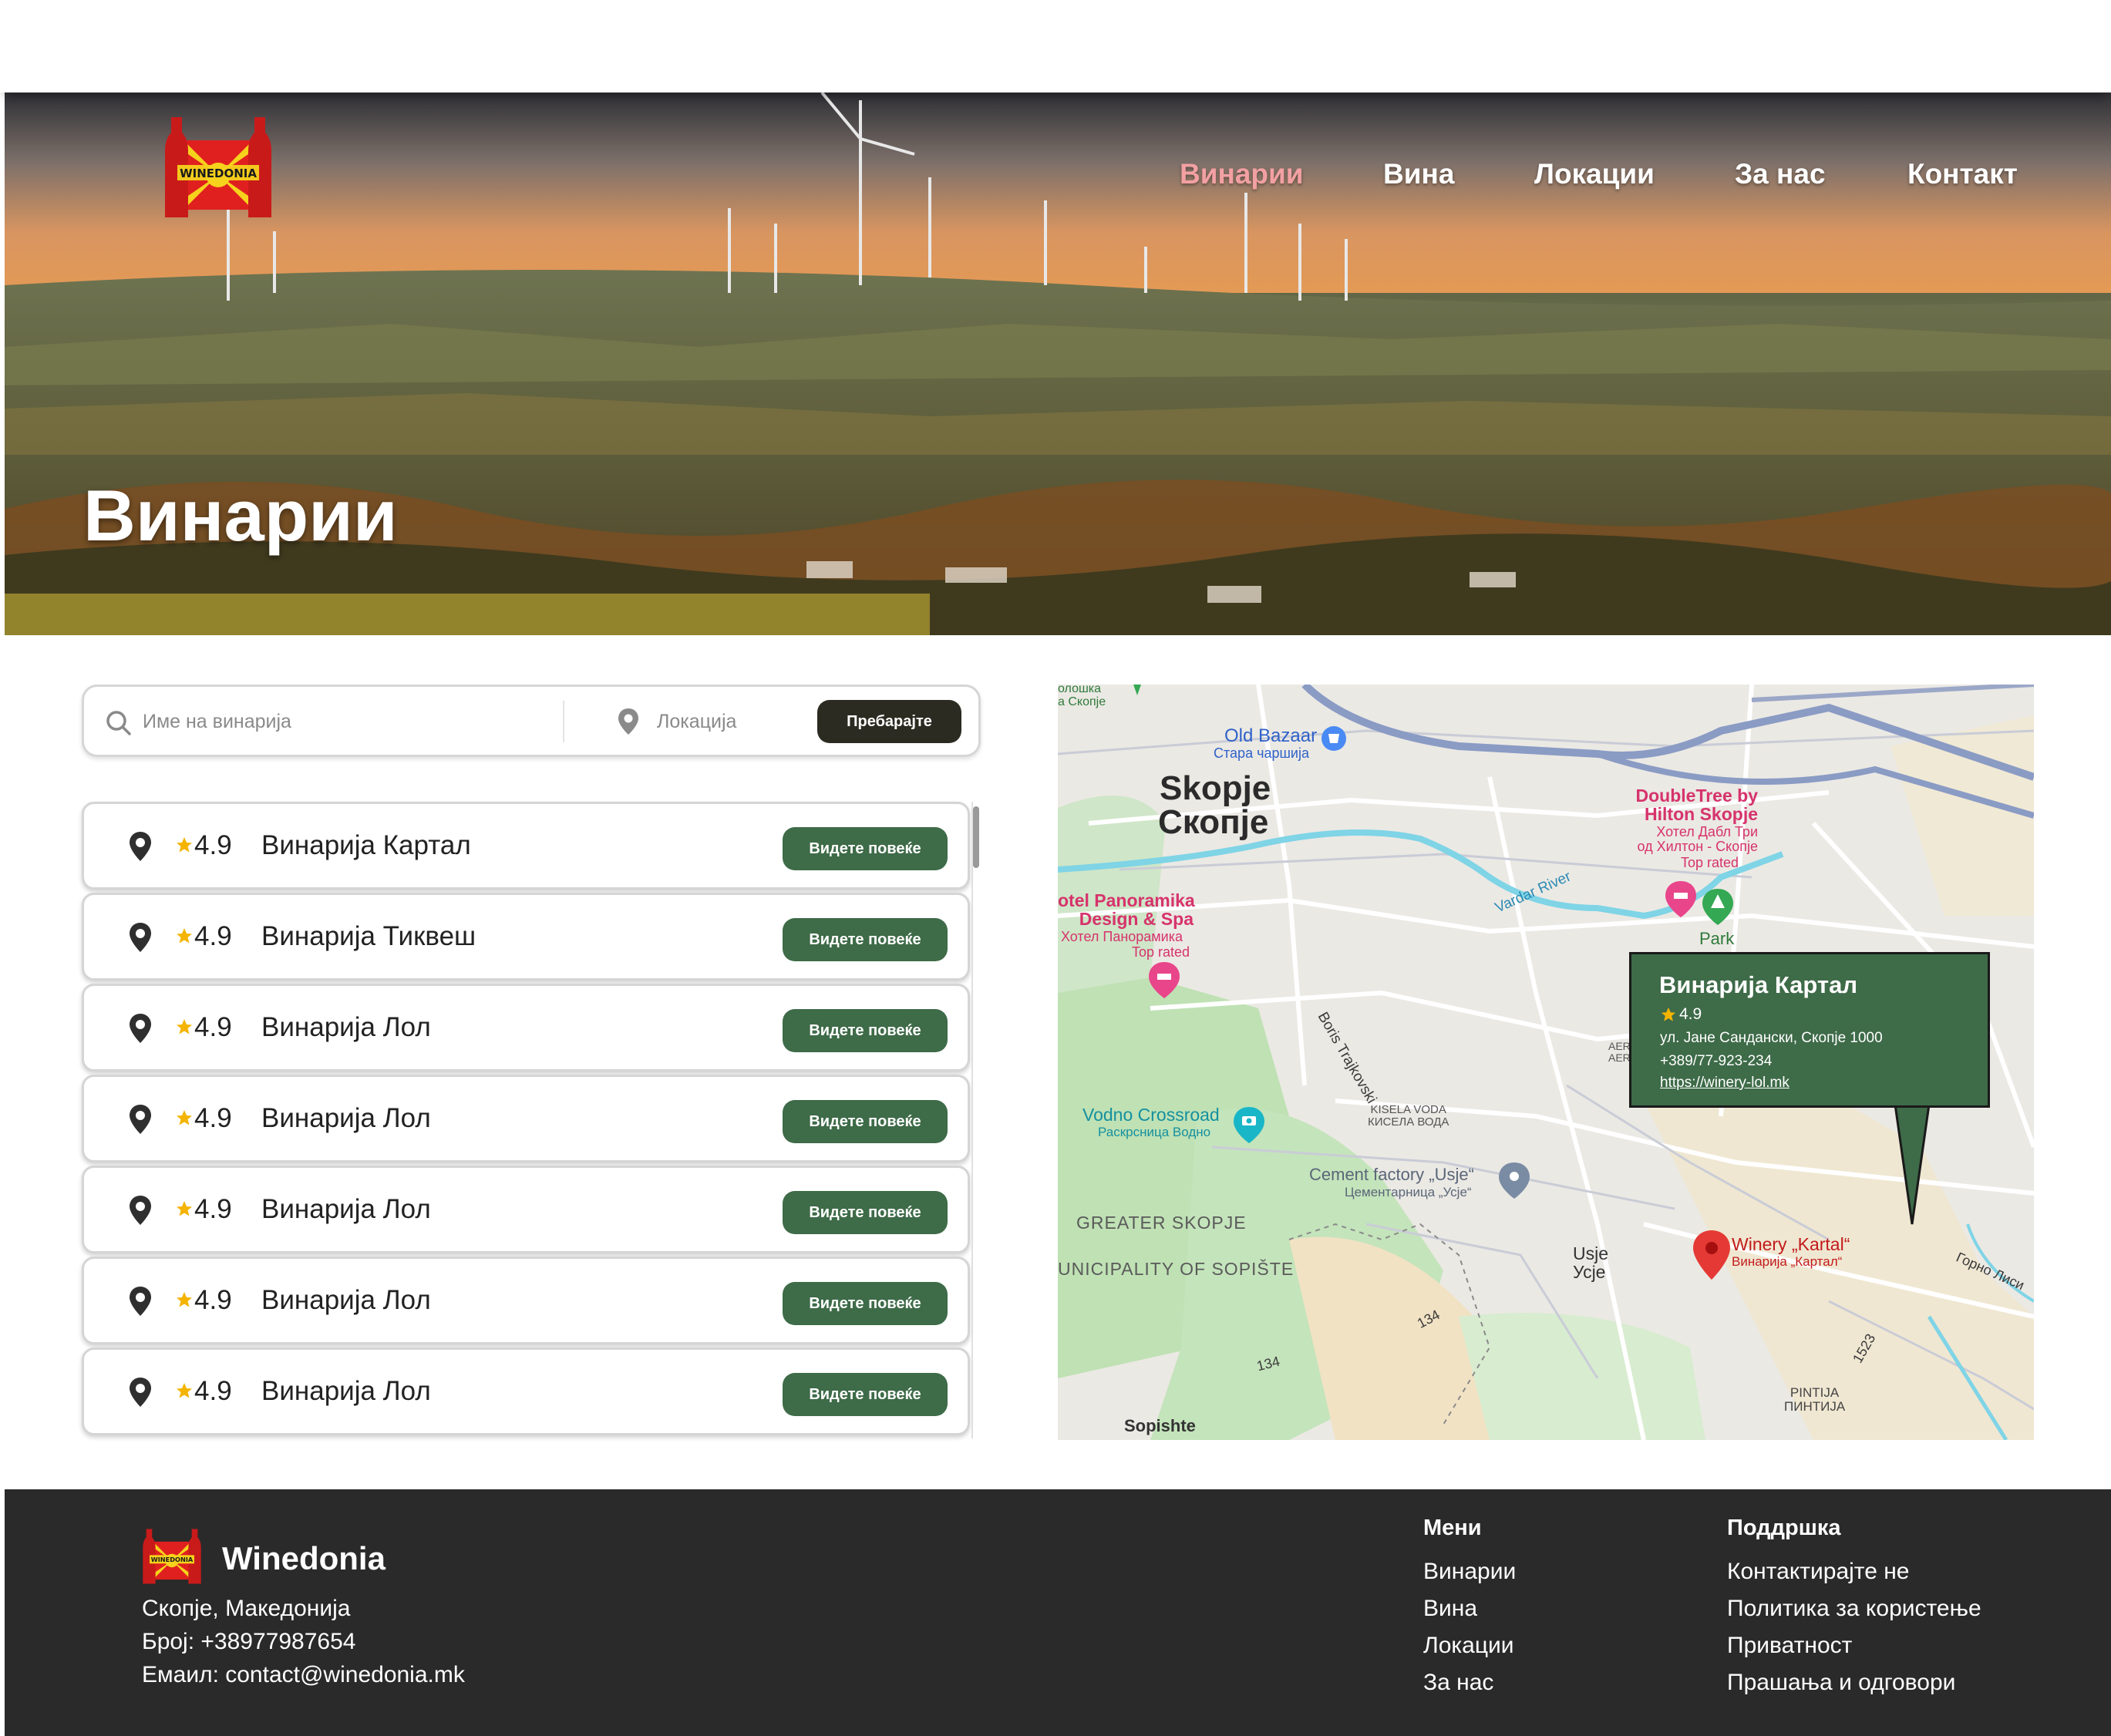  I want to click on footer-support-faq: Прашања и одговори, so click(1841, 1683).